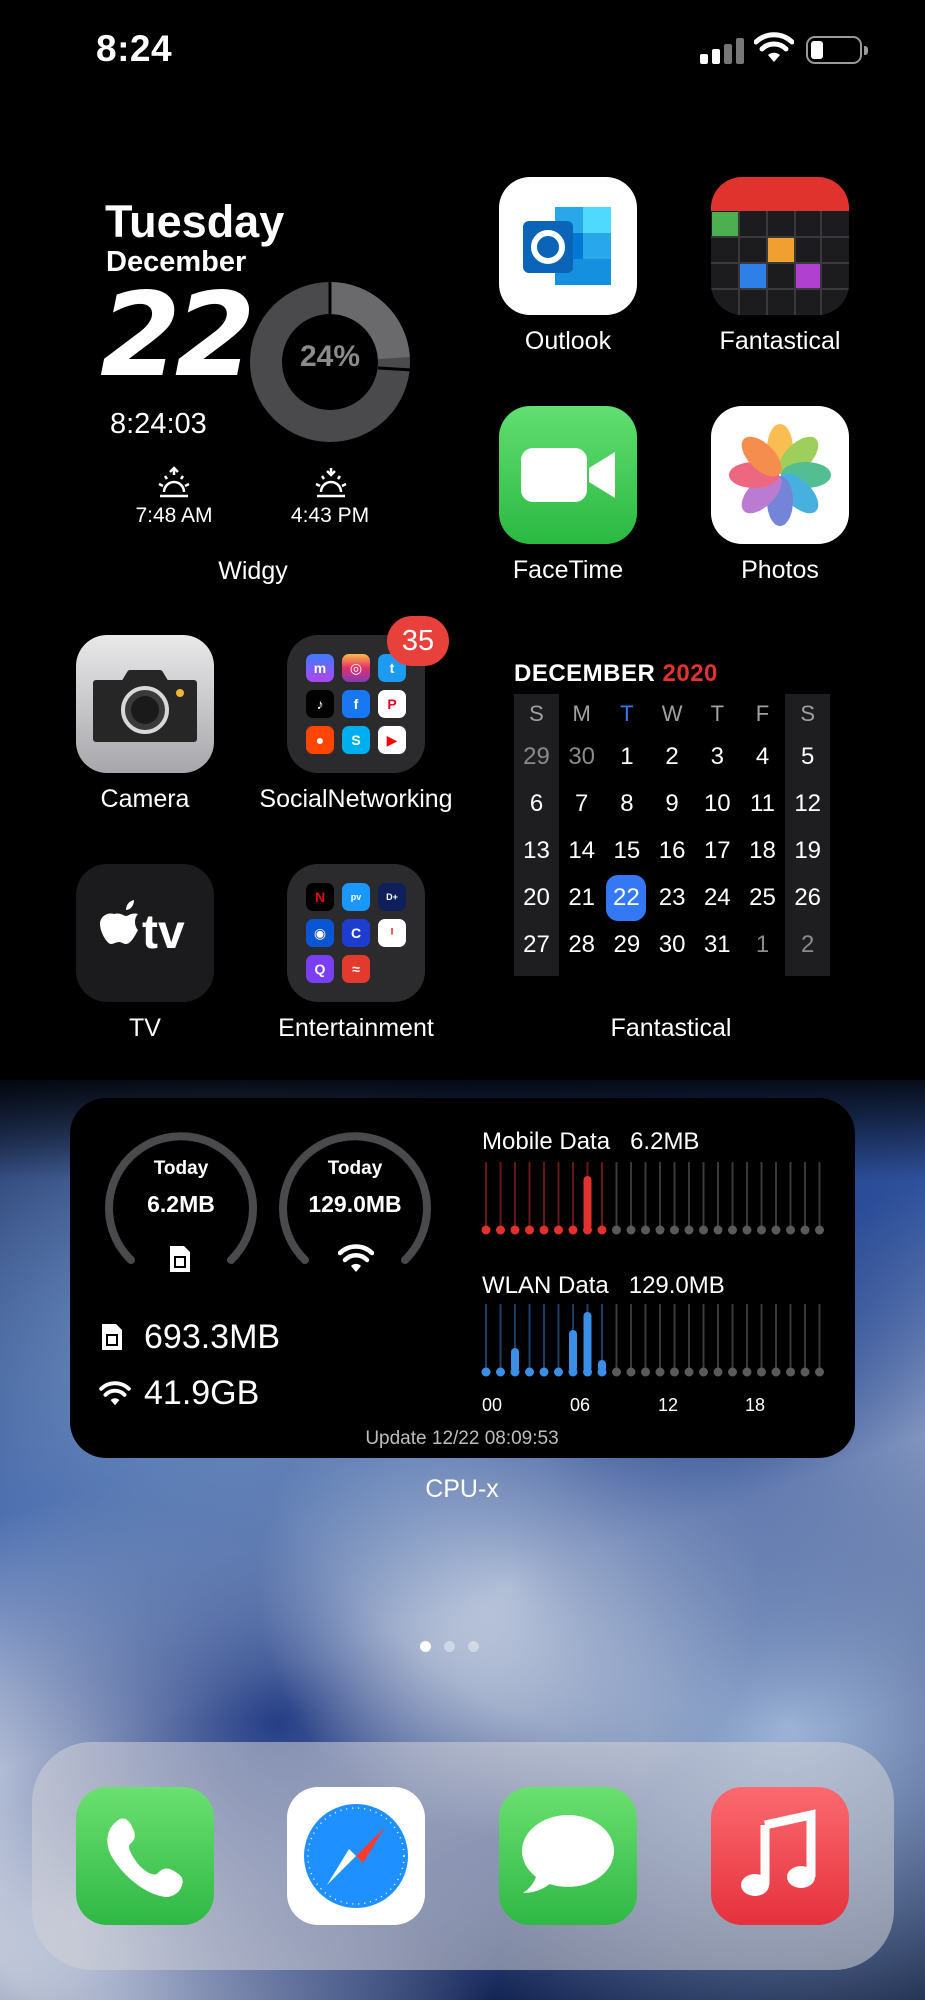  What do you see at coordinates (780, 246) in the screenshot?
I see `fantastical-app-icon` at bounding box center [780, 246].